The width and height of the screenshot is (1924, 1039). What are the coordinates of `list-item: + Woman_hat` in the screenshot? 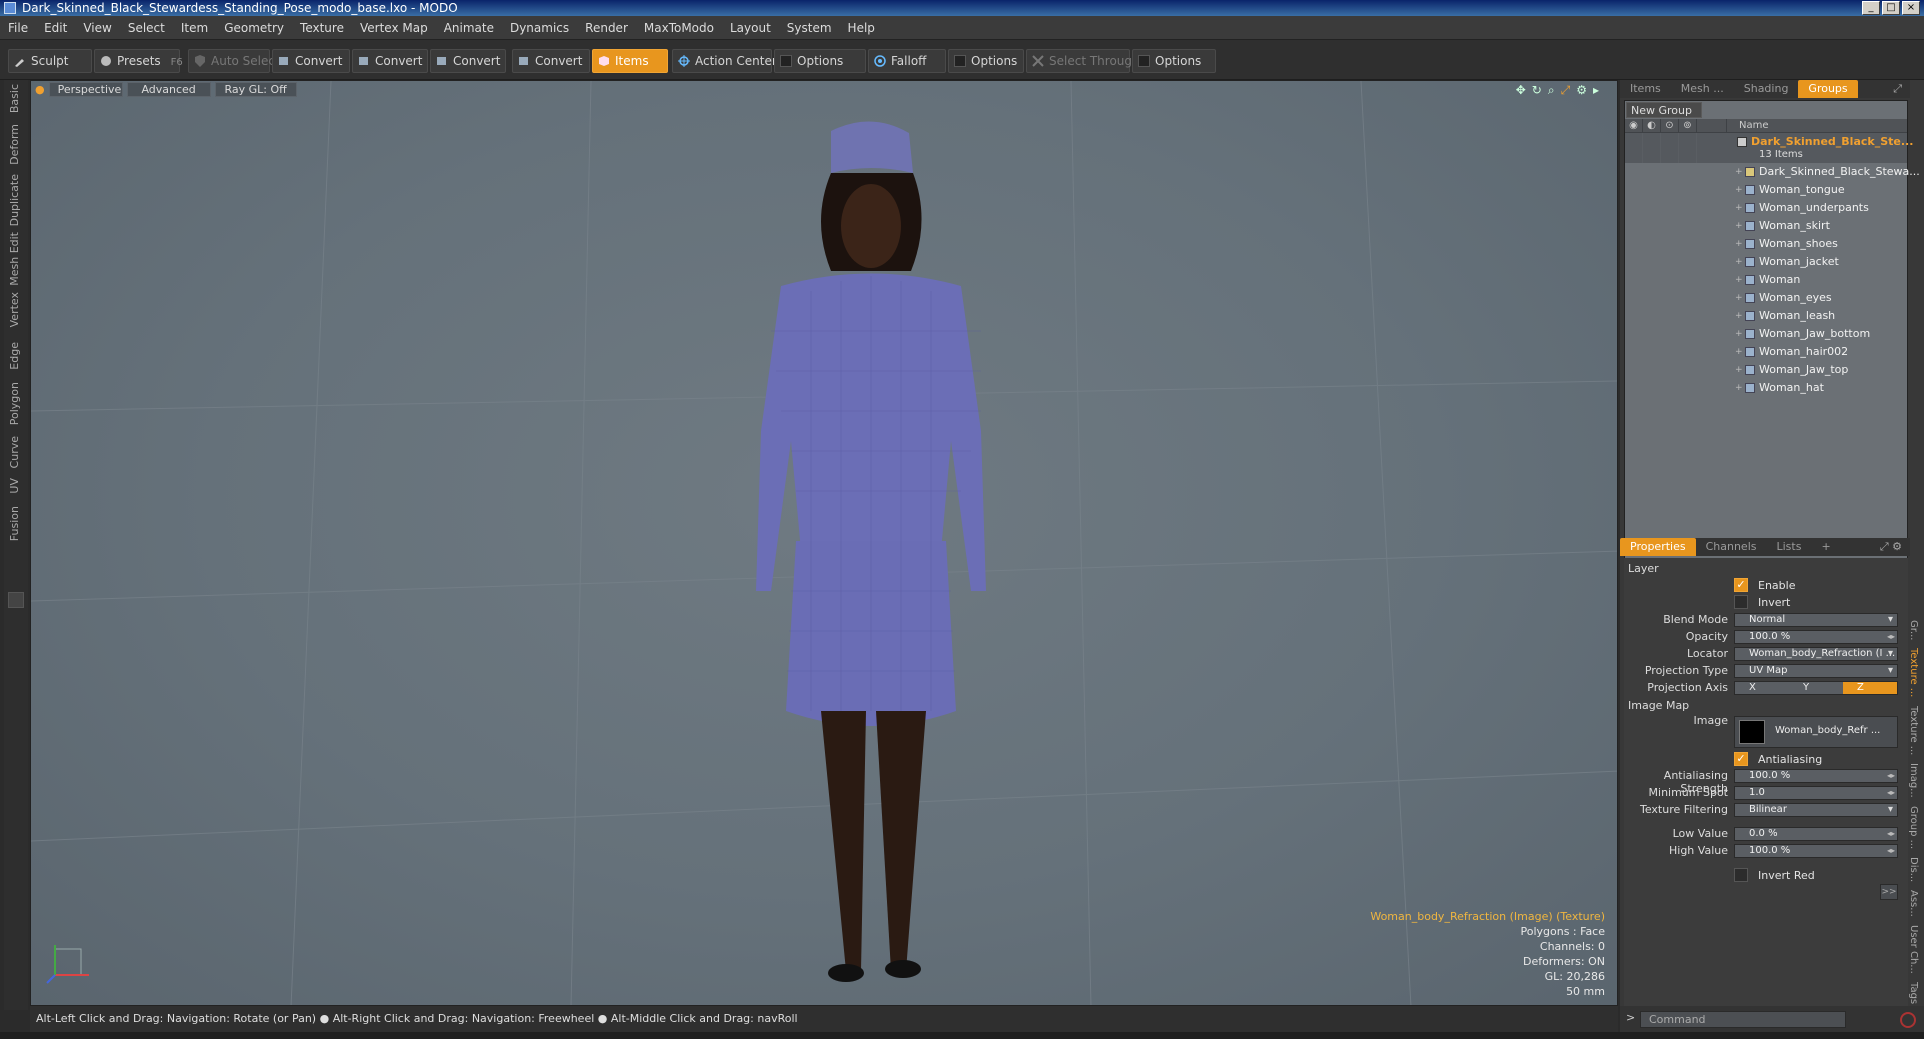 It's located at (1766, 388).